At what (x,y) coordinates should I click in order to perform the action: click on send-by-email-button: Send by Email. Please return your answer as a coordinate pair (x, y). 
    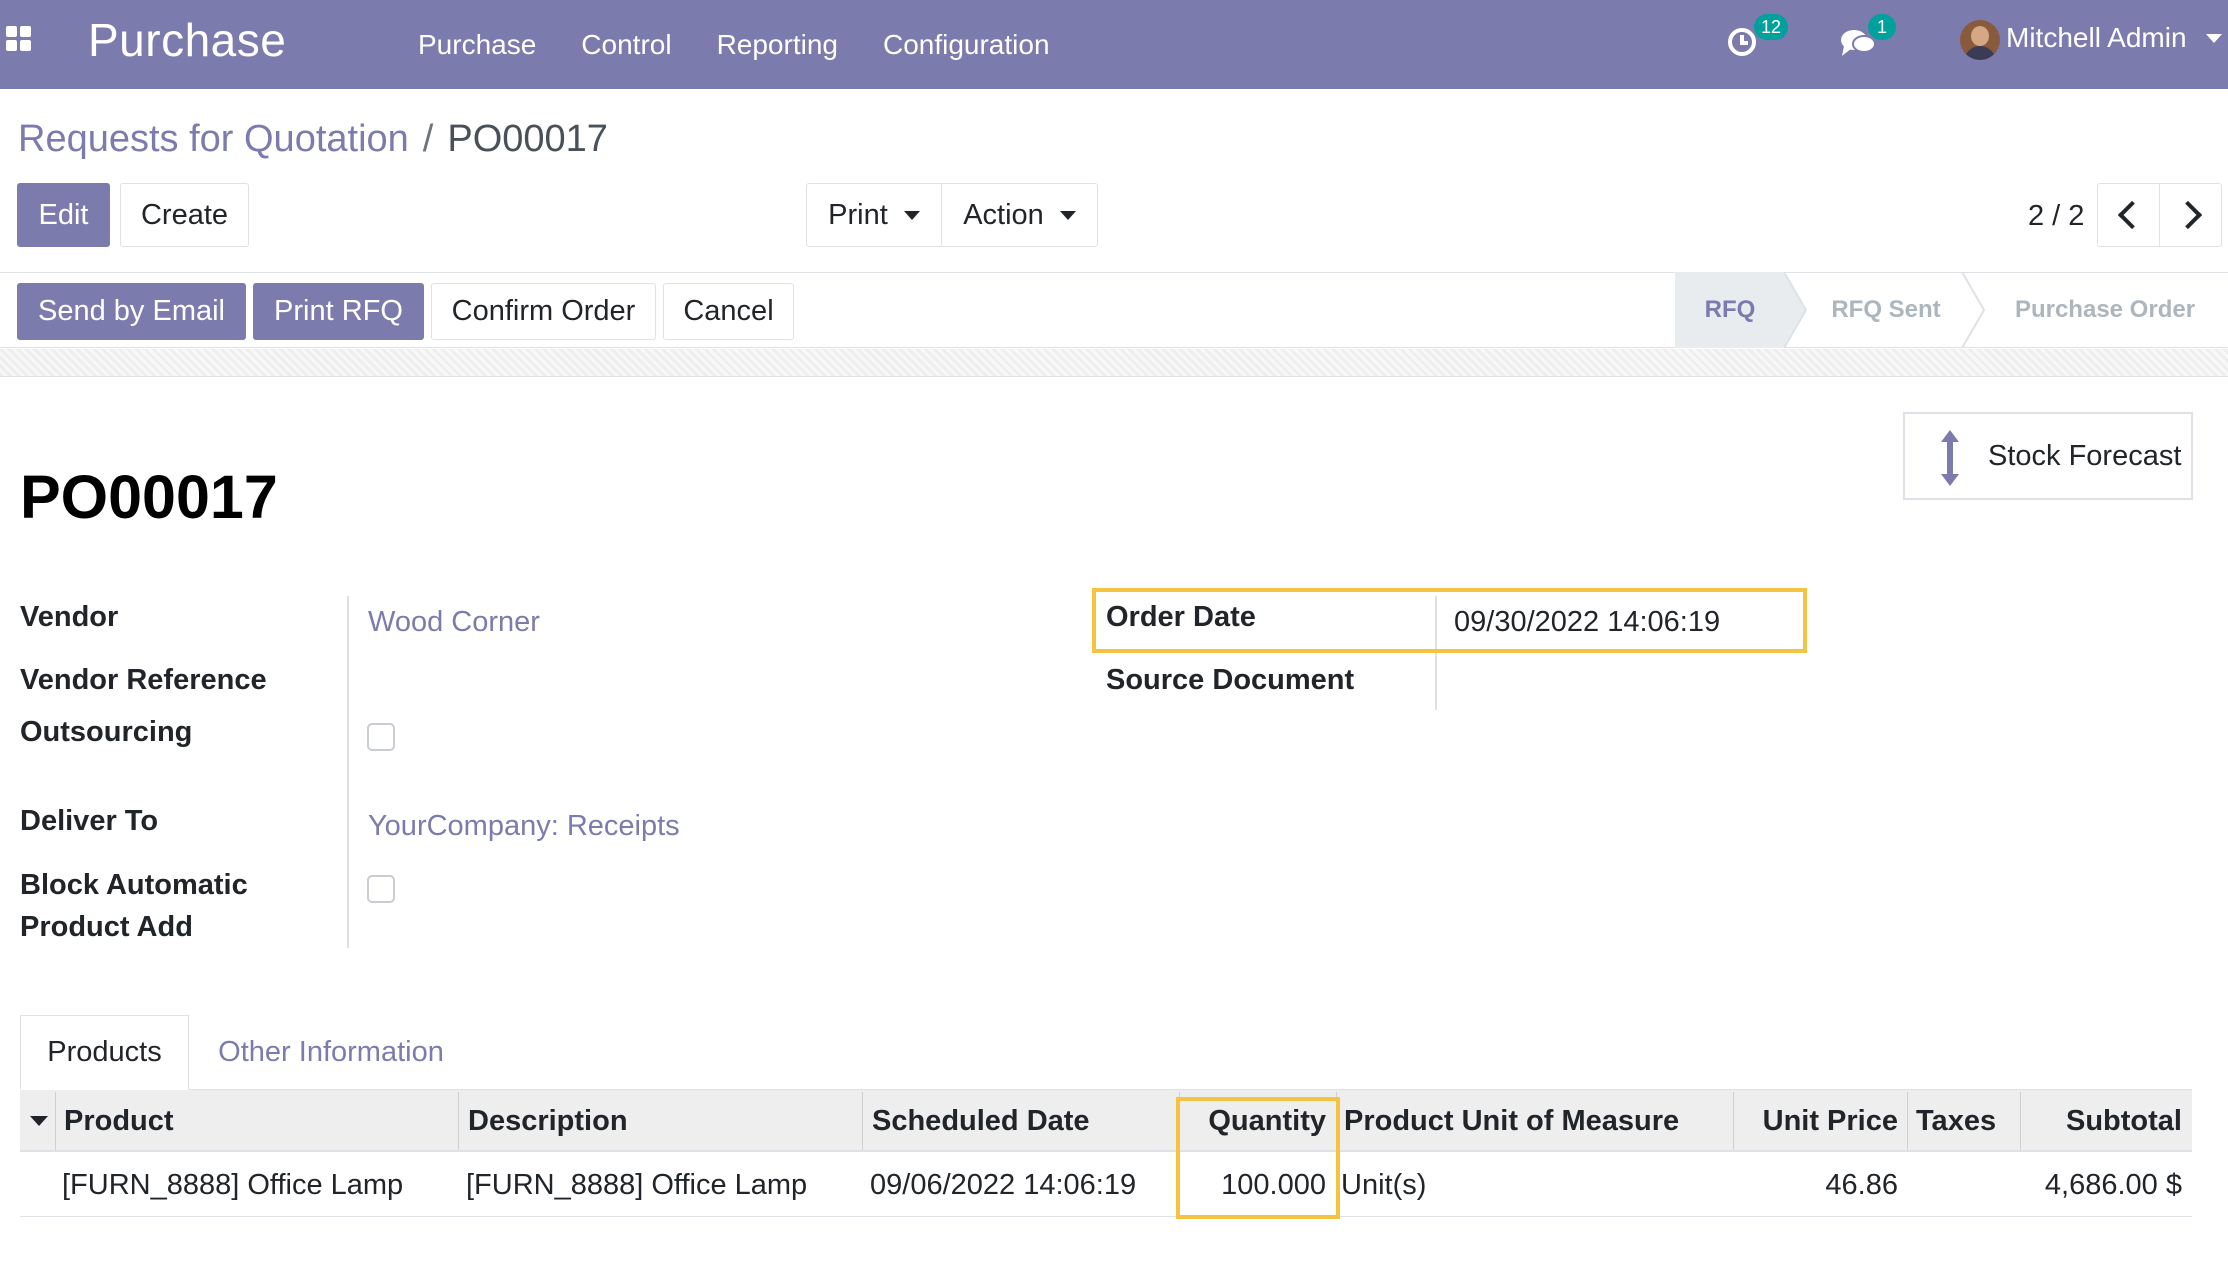
    Looking at the image, I should click on (131, 311).